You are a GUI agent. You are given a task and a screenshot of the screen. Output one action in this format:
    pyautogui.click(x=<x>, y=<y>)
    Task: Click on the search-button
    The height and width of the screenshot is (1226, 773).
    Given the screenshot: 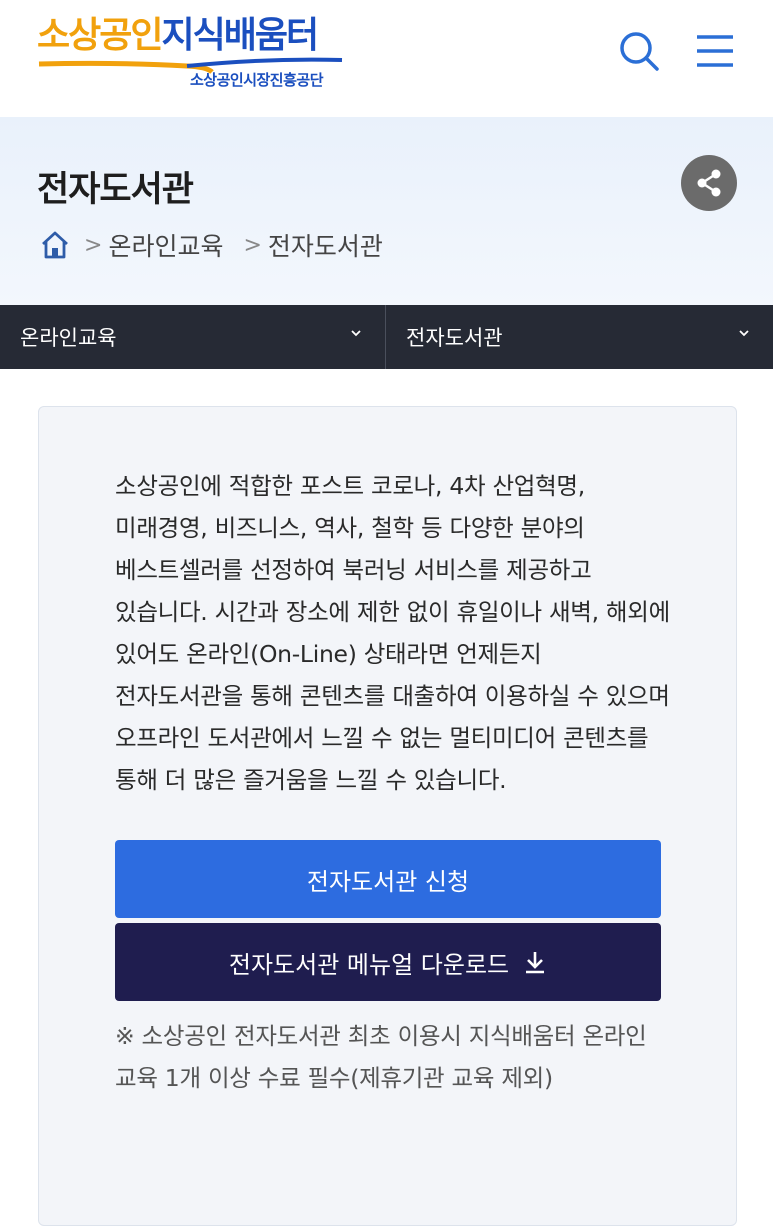 What is the action you would take?
    pyautogui.click(x=639, y=51)
    